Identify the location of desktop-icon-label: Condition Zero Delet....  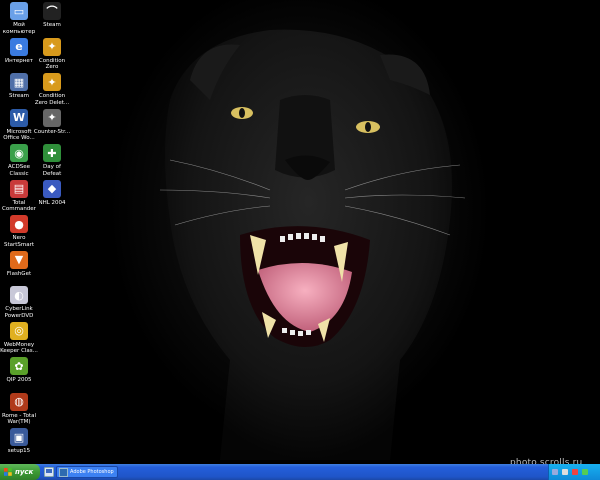
(52, 99).